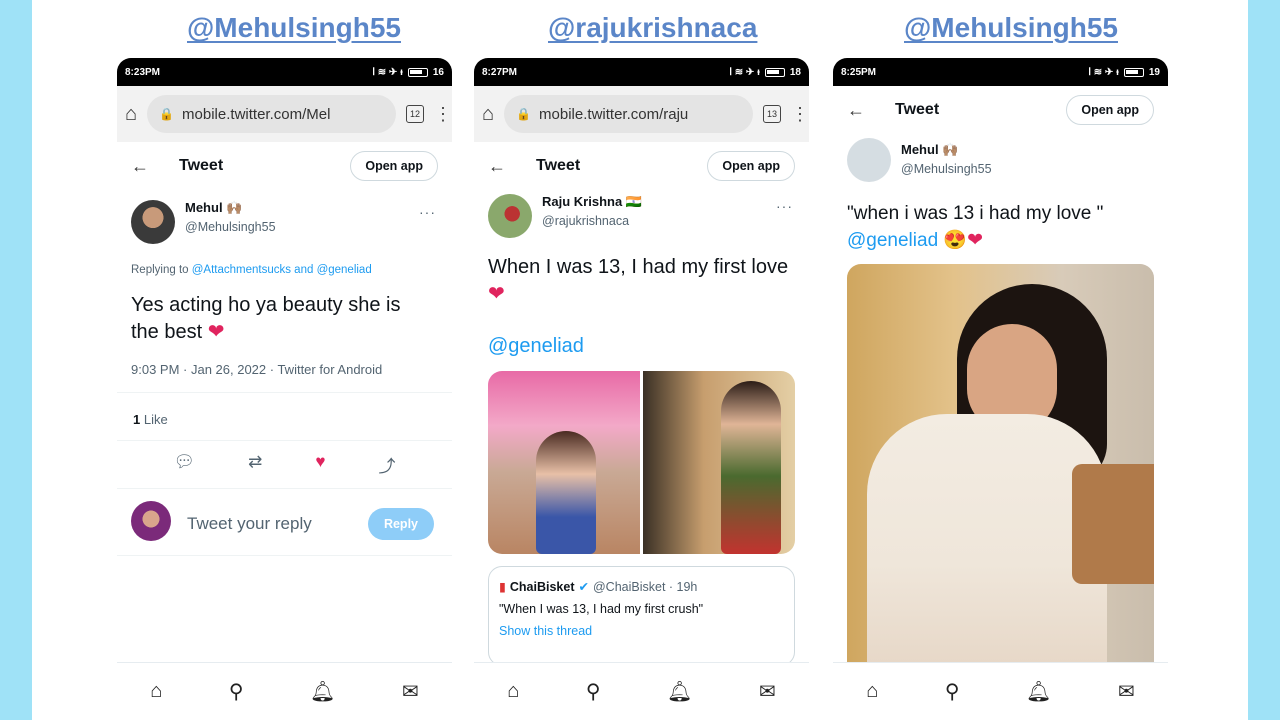 This screenshot has width=1280, height=720. What do you see at coordinates (641, 462) in the screenshot?
I see `tweet-image-grid` at bounding box center [641, 462].